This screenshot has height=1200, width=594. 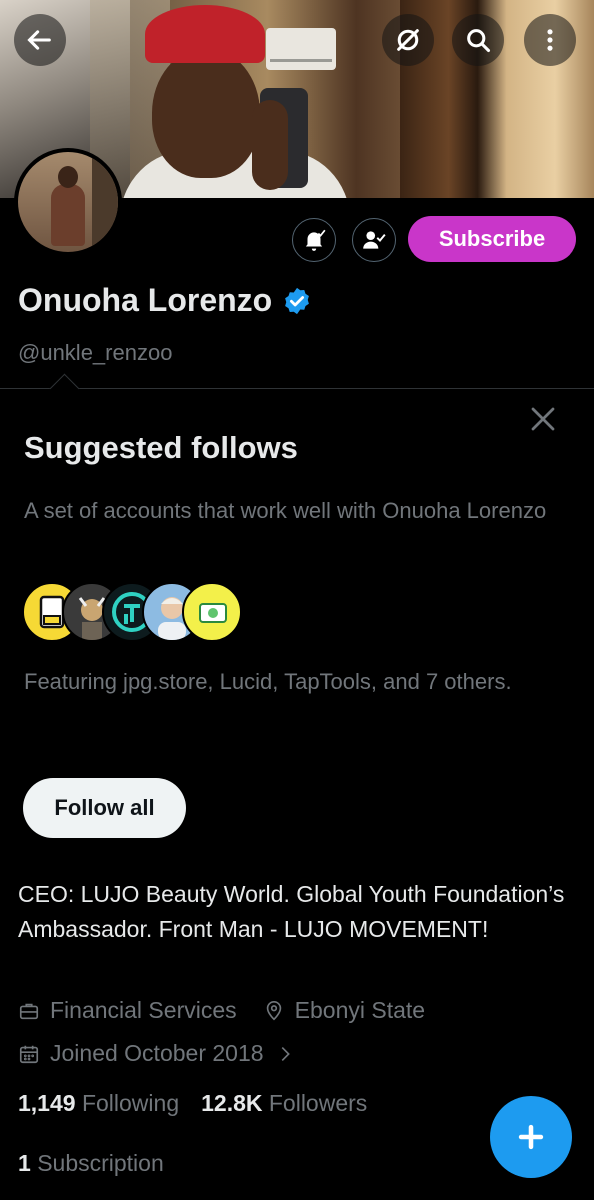 I want to click on plus-icon, so click(x=531, y=1137).